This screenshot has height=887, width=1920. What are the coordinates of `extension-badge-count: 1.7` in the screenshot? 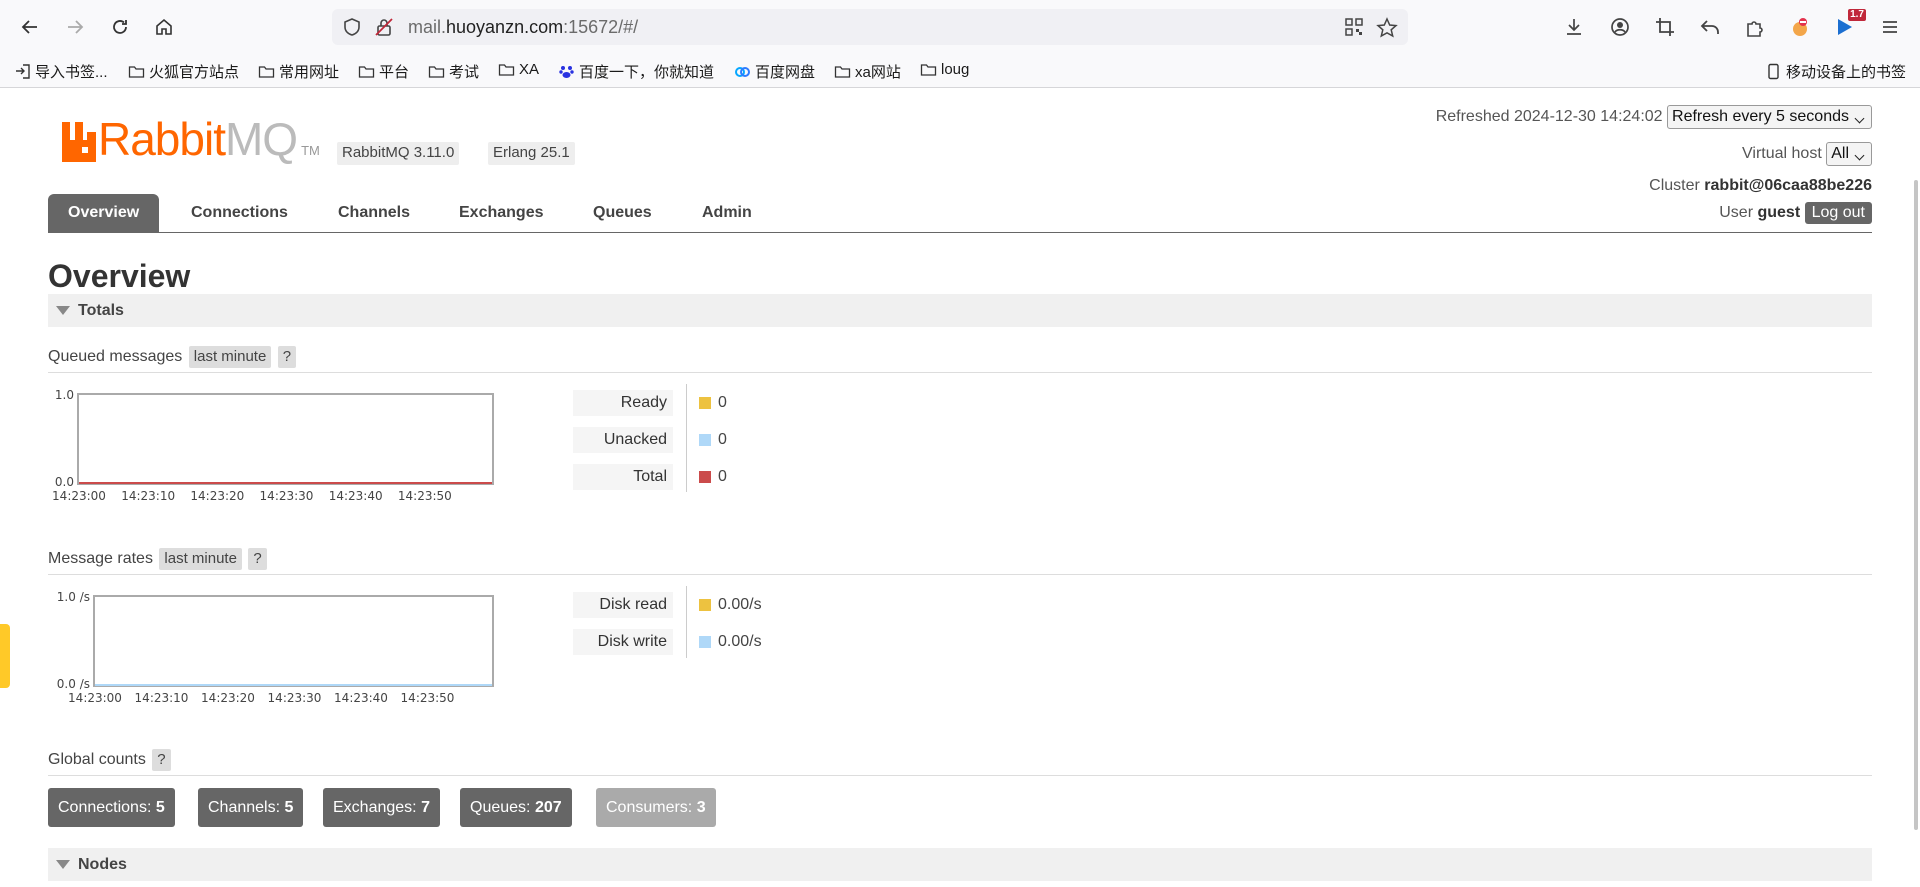 It's located at (1857, 15).